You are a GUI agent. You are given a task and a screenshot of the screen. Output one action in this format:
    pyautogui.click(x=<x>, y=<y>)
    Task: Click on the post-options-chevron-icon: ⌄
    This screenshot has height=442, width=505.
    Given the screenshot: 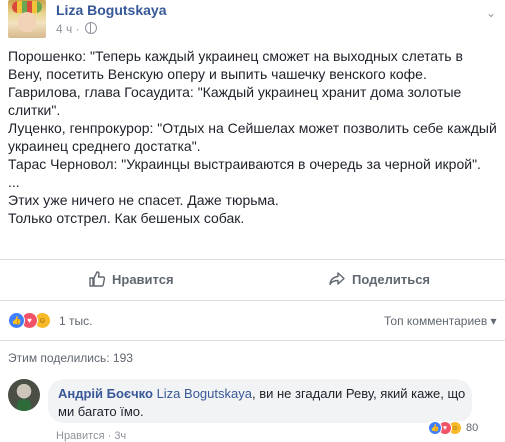 What is the action you would take?
    pyautogui.click(x=491, y=13)
    